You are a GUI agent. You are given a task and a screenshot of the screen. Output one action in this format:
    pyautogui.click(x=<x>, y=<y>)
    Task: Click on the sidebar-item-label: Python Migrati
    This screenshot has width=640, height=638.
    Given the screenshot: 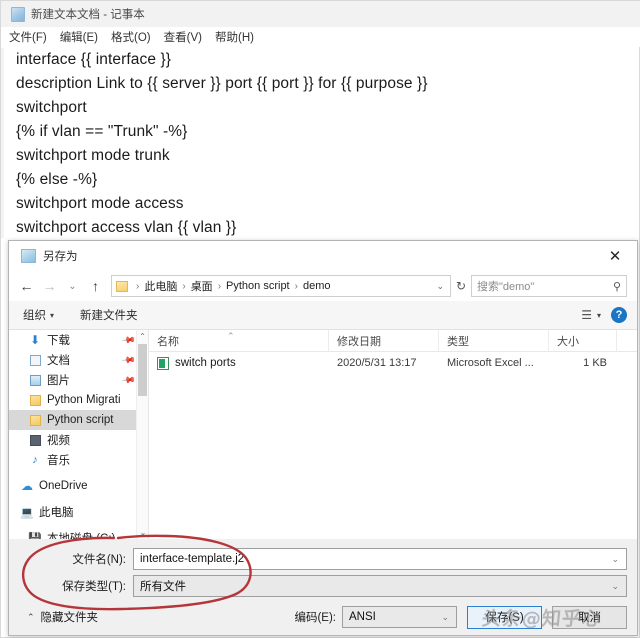 What is the action you would take?
    pyautogui.click(x=84, y=400)
    